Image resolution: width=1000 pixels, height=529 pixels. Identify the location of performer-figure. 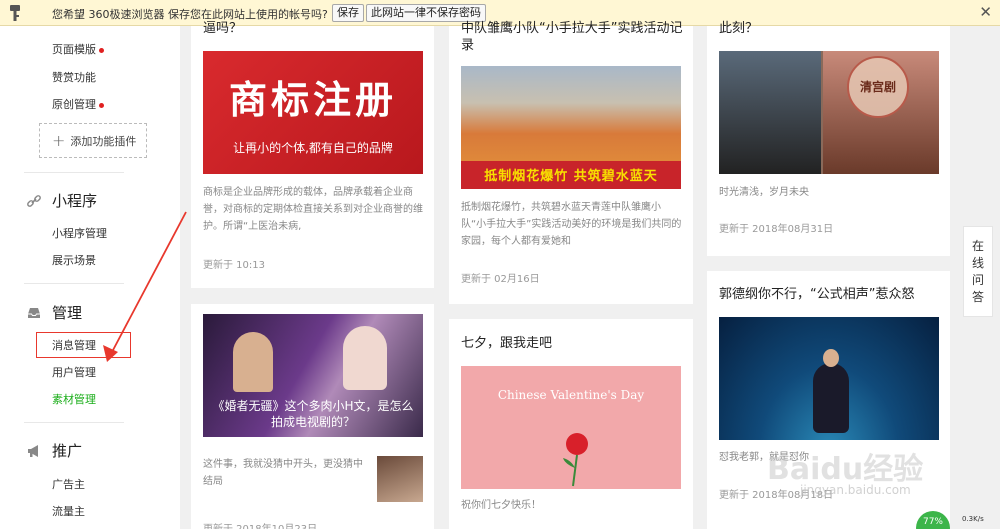
(831, 398).